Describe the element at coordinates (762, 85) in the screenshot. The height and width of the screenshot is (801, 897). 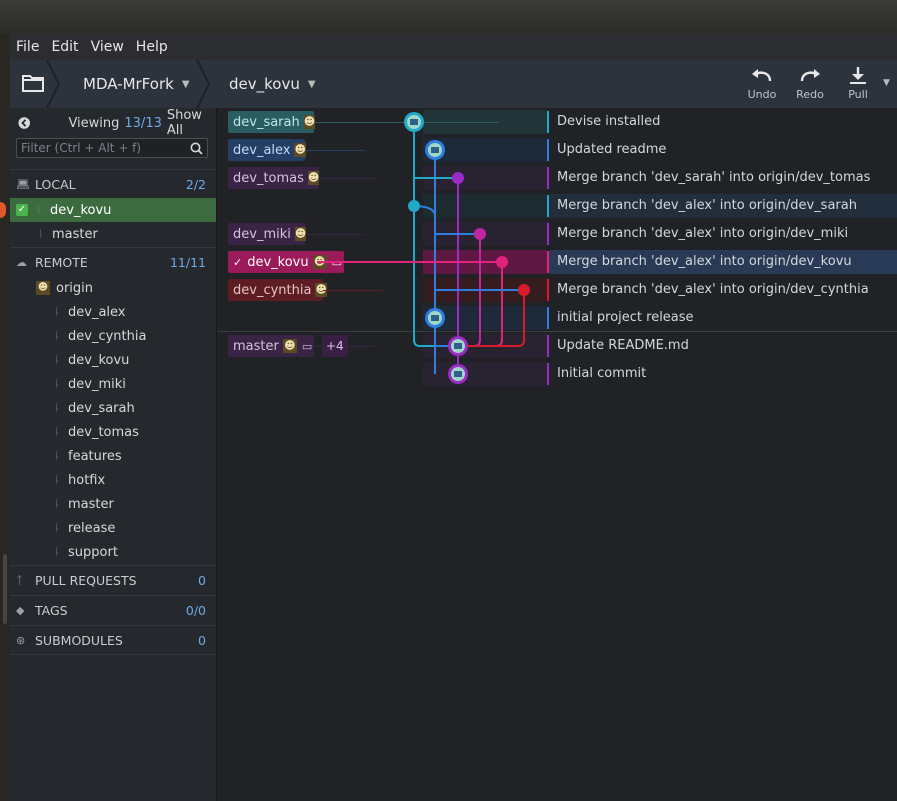
I see `undo-button: Undo` at that location.